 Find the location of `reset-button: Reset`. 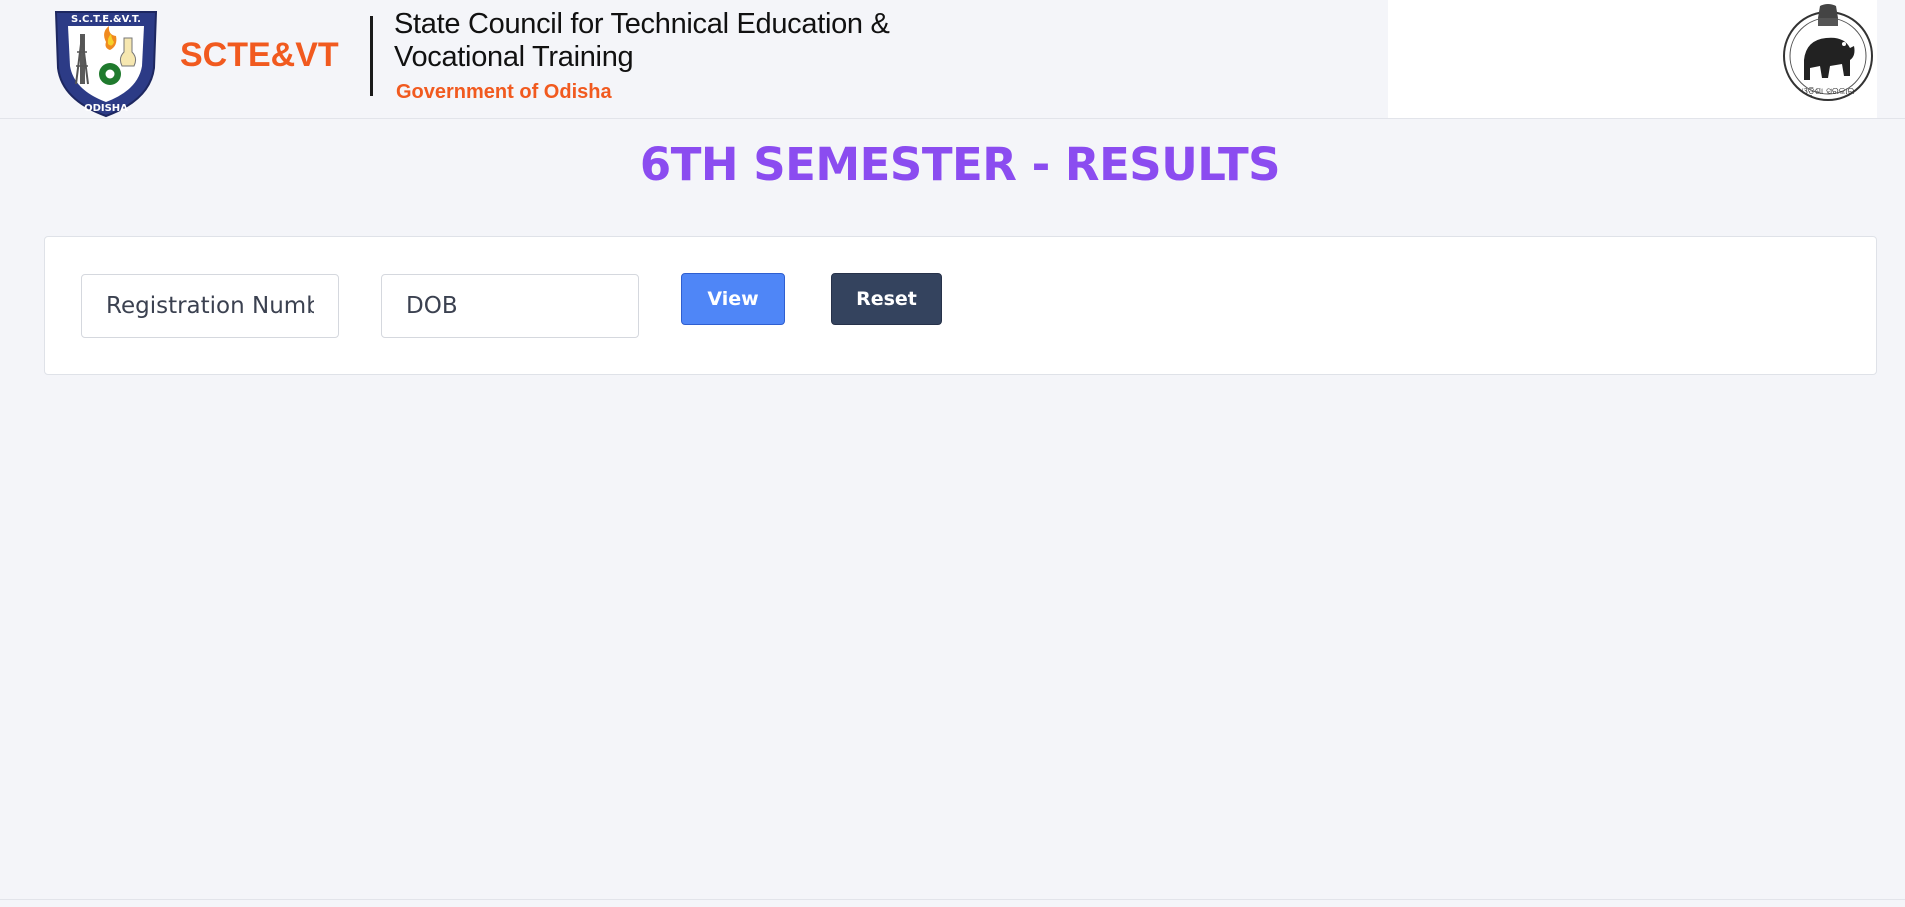

reset-button: Reset is located at coordinates (886, 299).